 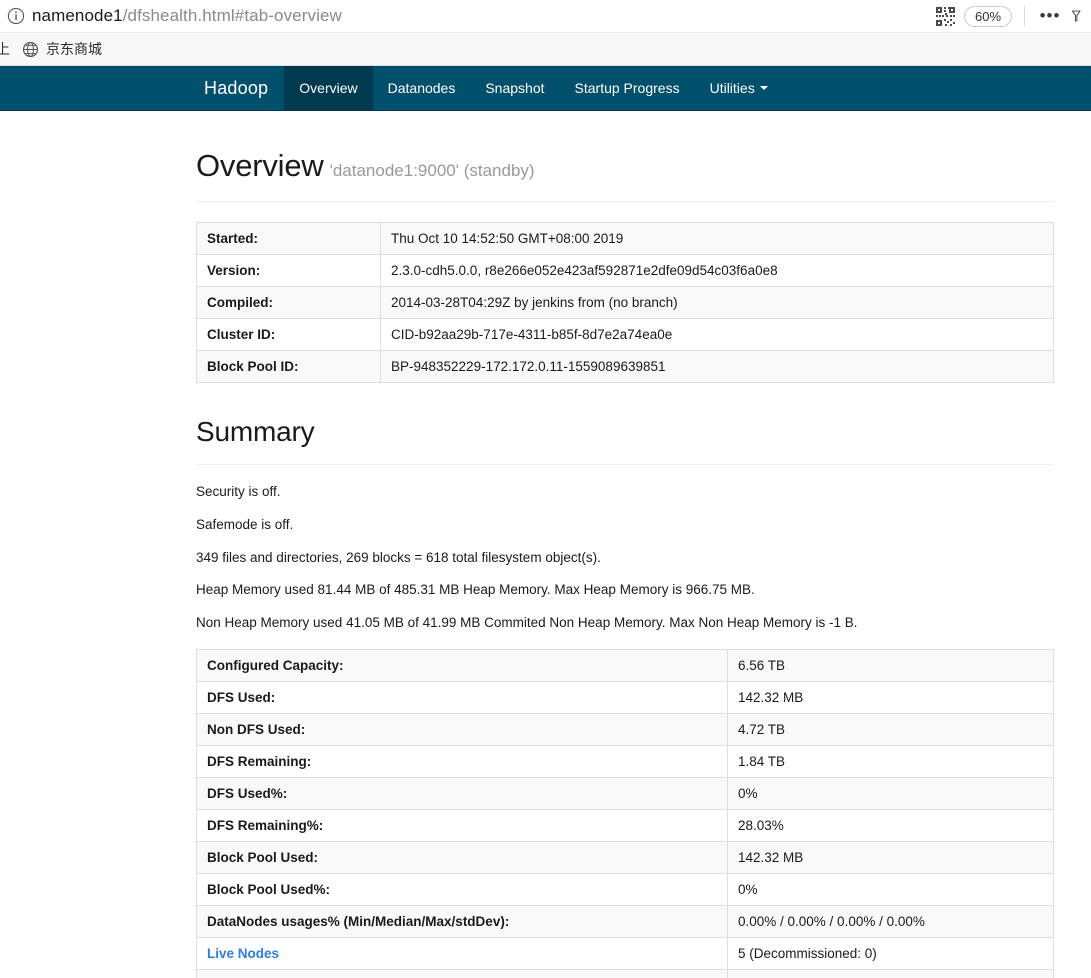 I want to click on table-row: DFS Used: 142.32 MB, so click(x=625, y=698).